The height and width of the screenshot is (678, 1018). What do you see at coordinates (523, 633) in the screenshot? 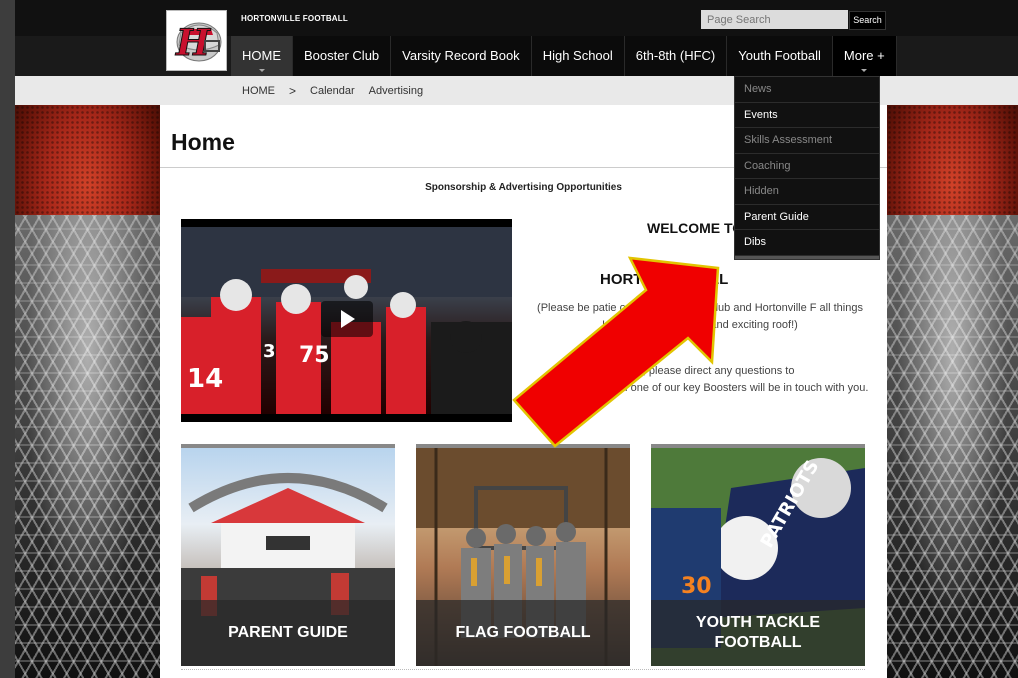
I see `tile-label: FLAG FOOTBALL` at bounding box center [523, 633].